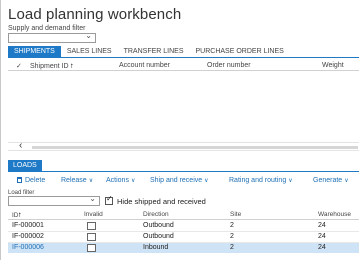  Describe the element at coordinates (34, 51) in the screenshot. I see `tab-shipments: SHIPMENTS` at that location.